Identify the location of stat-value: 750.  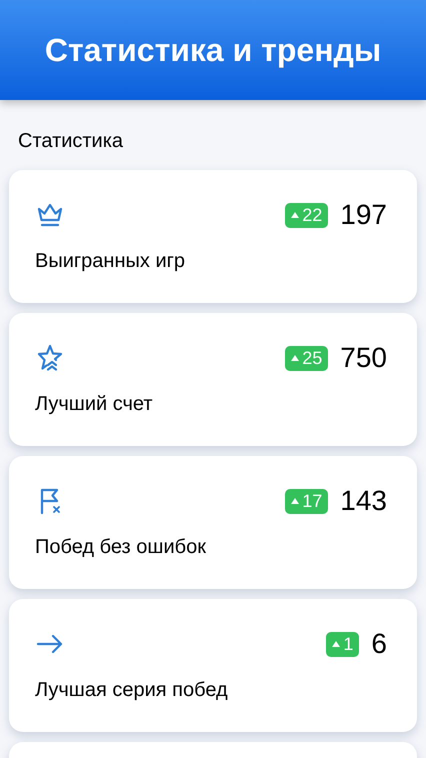
(363, 358).